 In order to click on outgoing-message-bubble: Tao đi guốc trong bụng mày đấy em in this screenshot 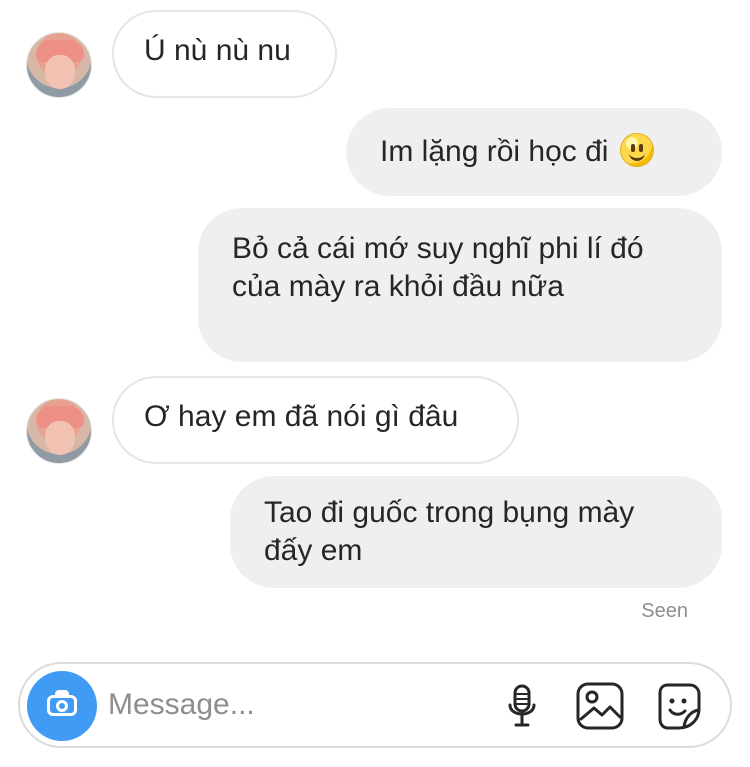, I will do `click(476, 532)`.